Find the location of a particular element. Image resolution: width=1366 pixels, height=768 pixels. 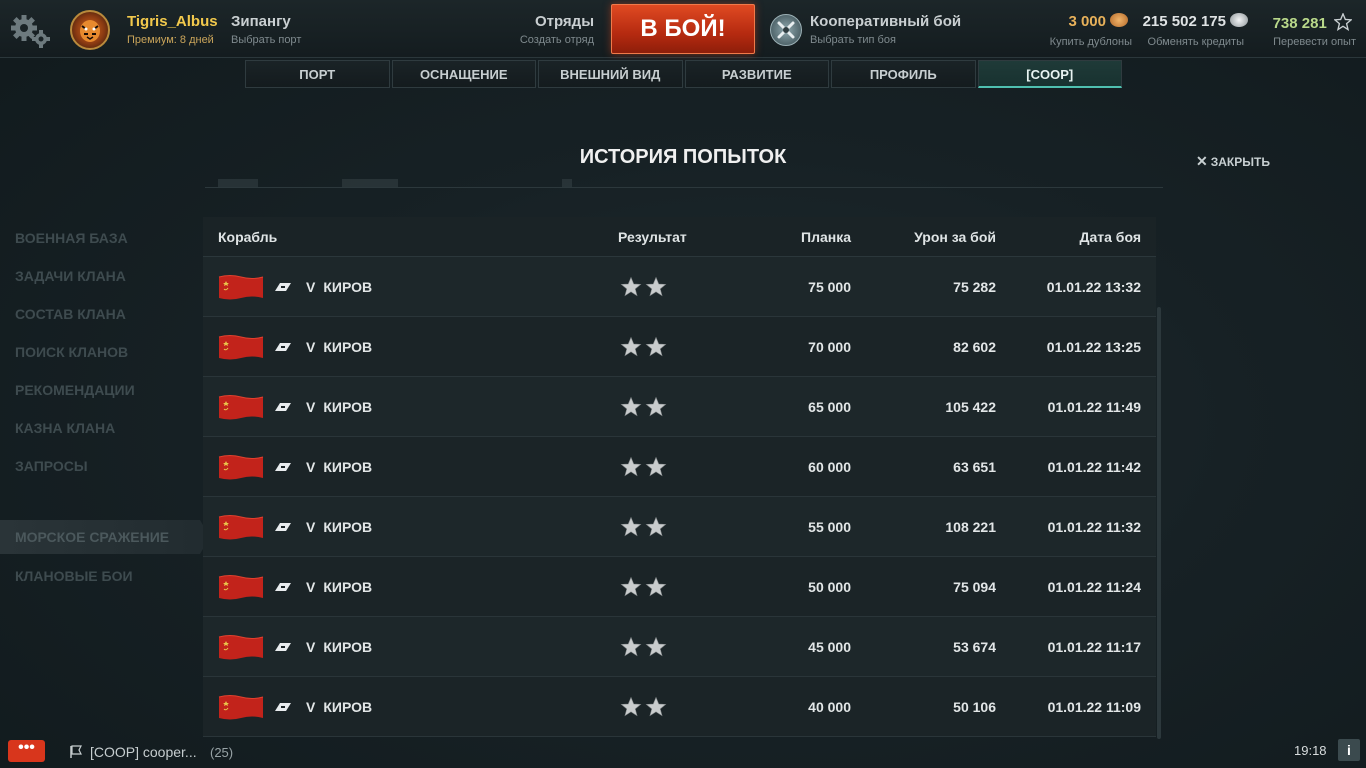

table-row: V КИРОВ 50 000 75 094 01.01.22 11:24 is located at coordinates (679, 587).